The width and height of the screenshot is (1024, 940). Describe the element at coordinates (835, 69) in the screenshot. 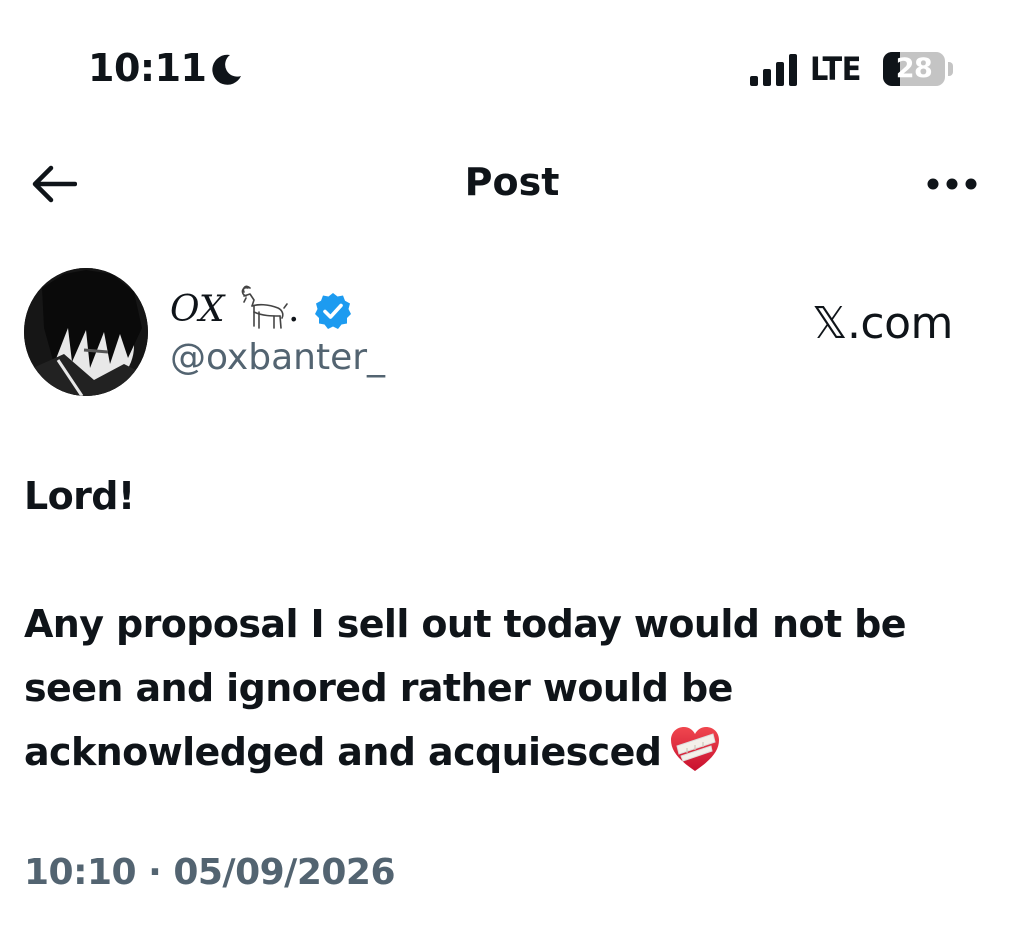

I see `network-type: LTE` at that location.